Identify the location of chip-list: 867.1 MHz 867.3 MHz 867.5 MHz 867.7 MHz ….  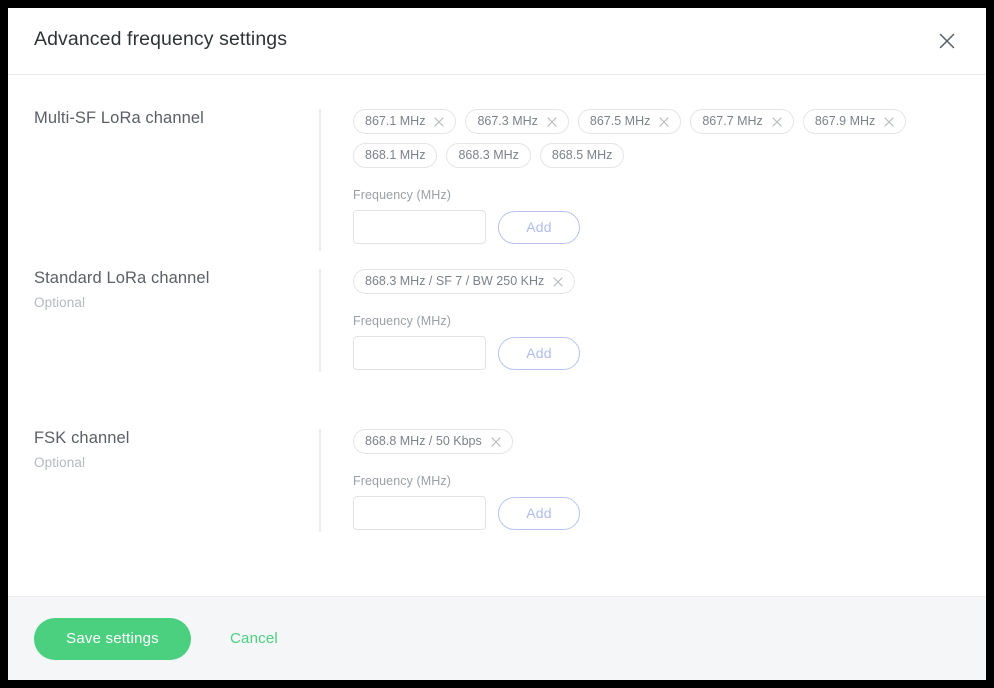
(659, 138).